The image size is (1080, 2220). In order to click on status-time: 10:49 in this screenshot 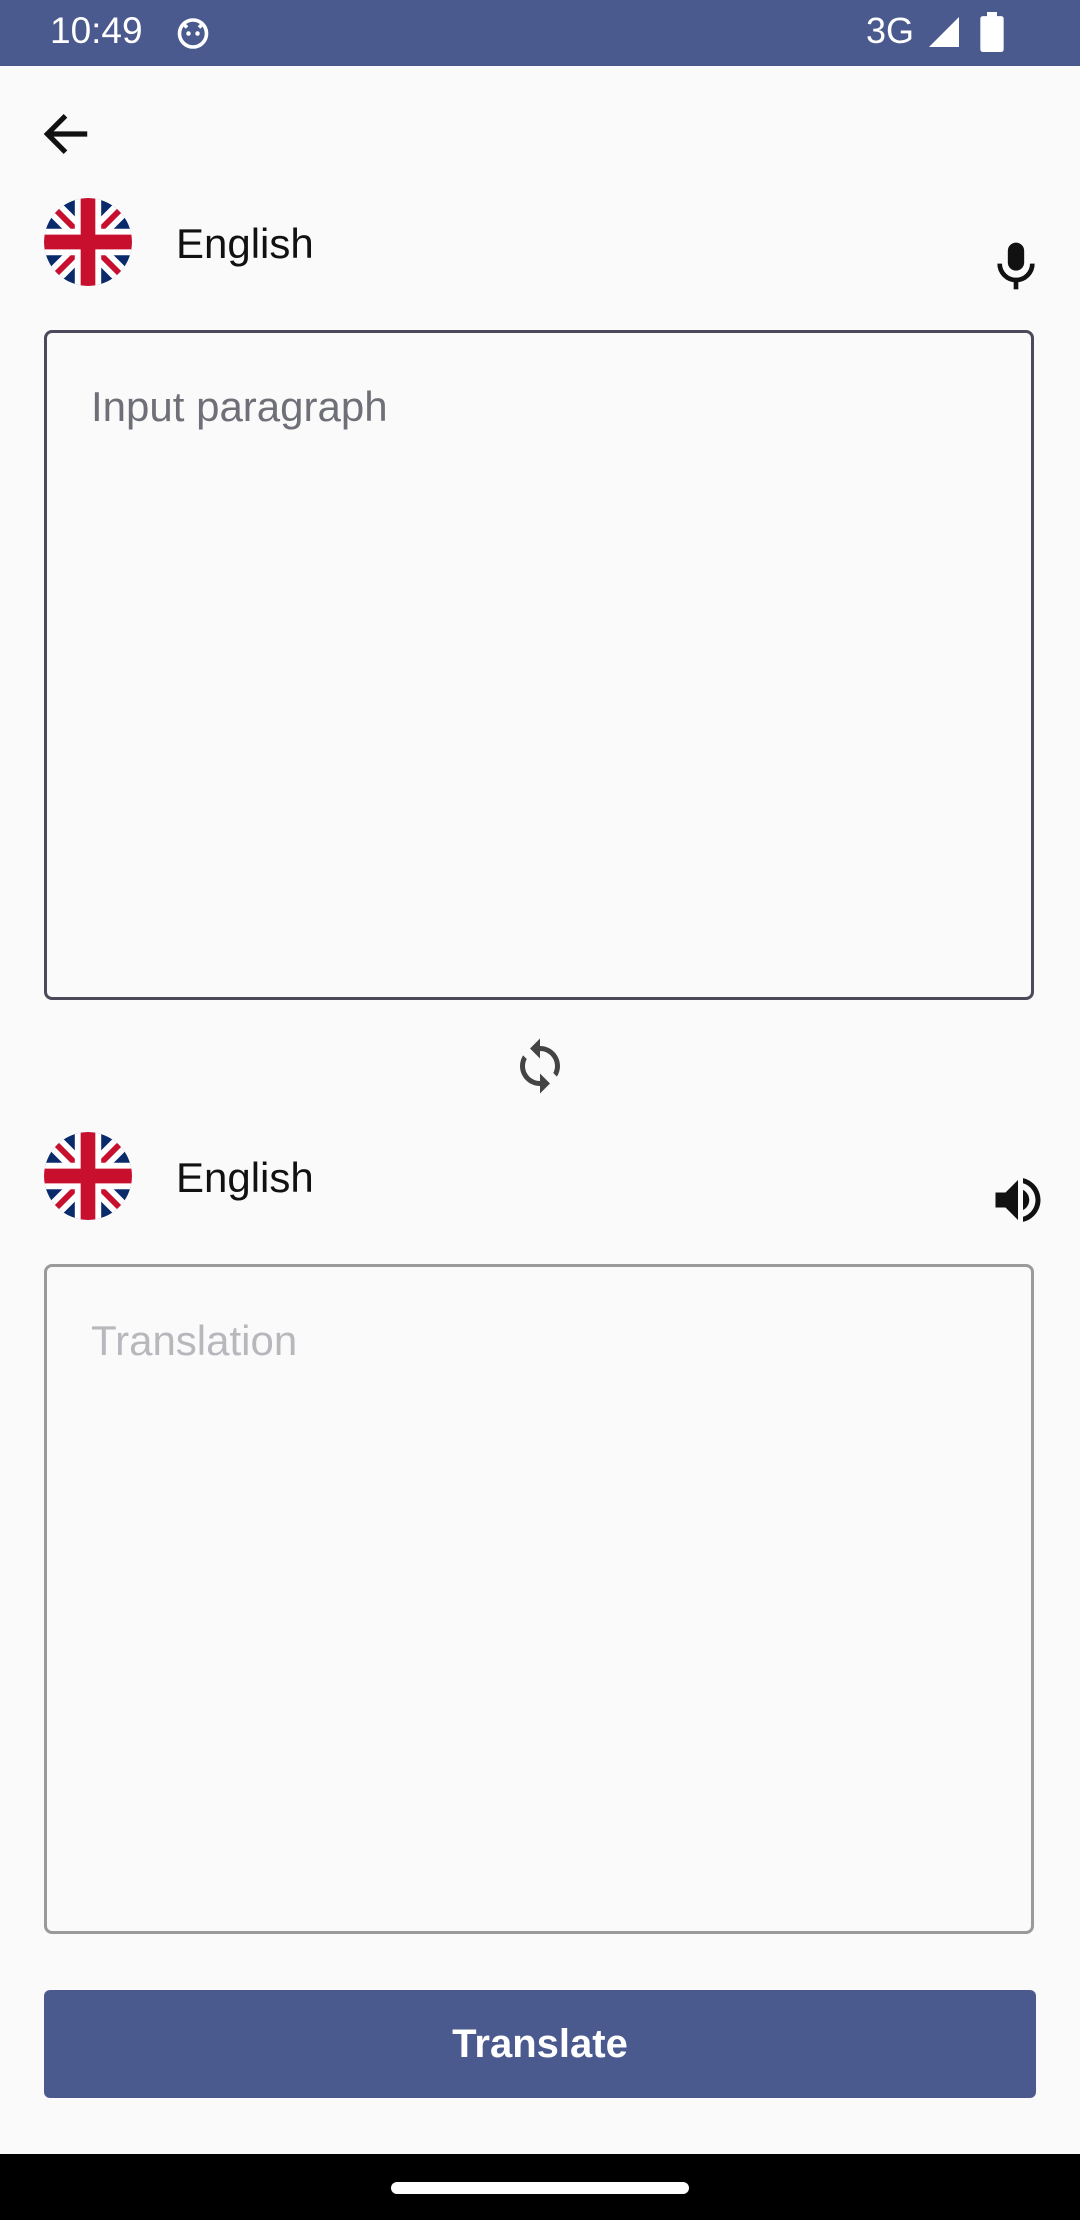, I will do `click(96, 30)`.